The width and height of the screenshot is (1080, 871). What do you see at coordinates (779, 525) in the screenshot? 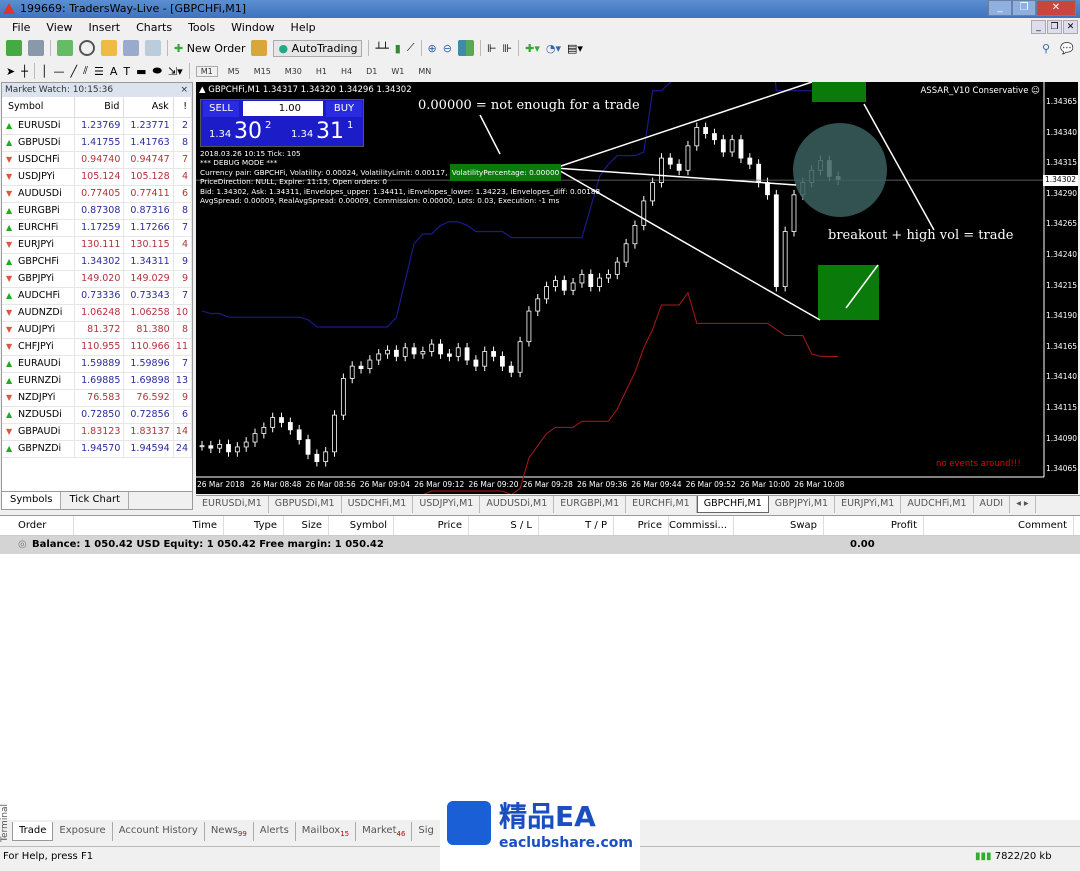
I see `terminal-col: Swap` at bounding box center [779, 525].